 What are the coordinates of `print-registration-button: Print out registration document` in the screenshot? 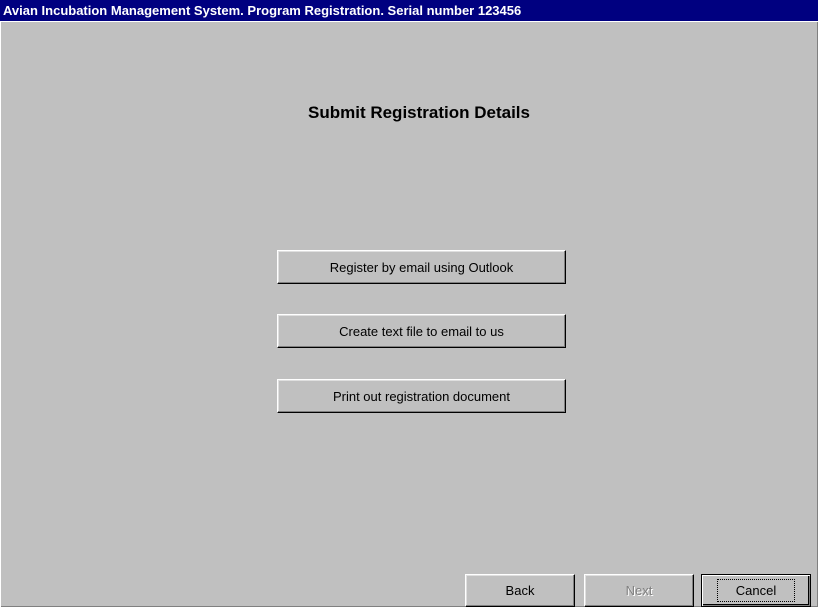 It's located at (421, 396).